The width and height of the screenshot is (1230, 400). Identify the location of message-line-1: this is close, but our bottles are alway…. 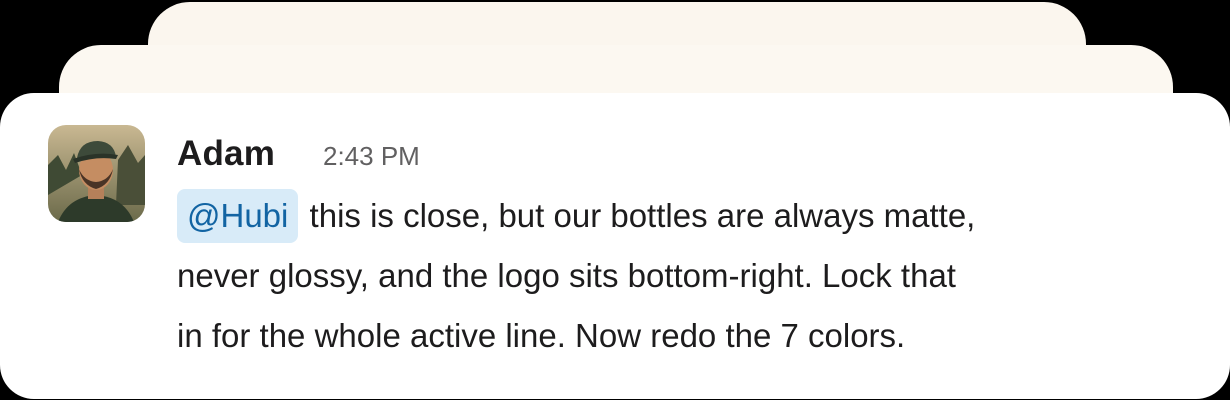
(642, 215).